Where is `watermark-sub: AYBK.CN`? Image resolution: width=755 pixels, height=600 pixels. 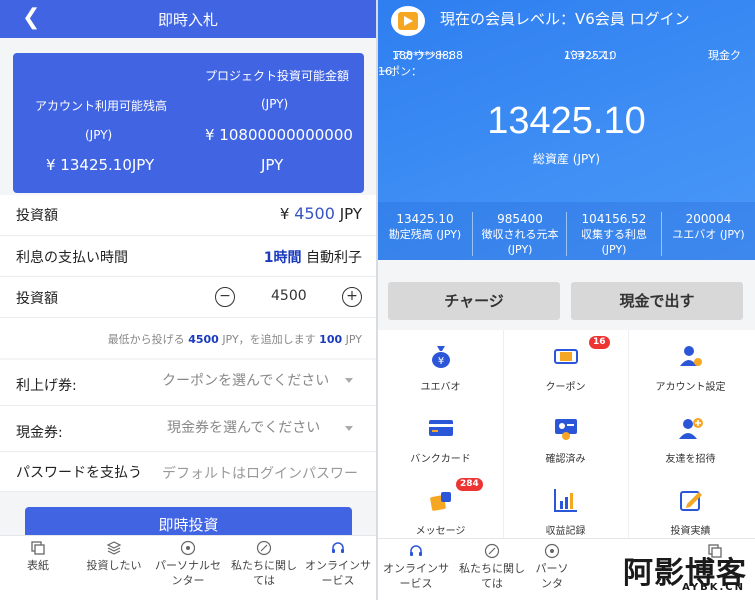 watermark-sub: AYBK.CN is located at coordinates (713, 587).